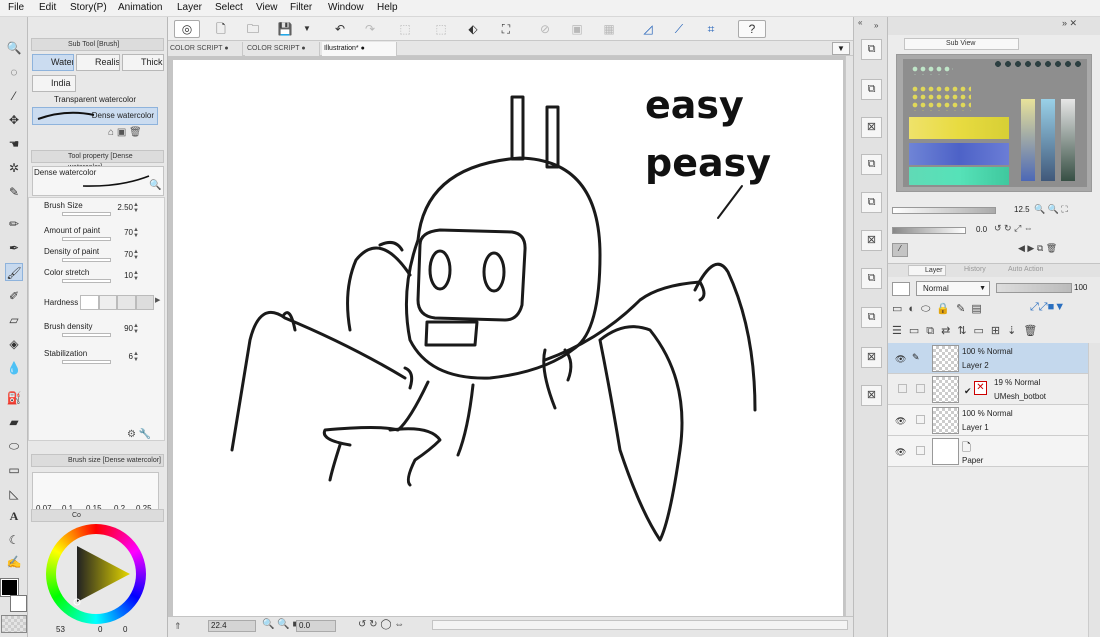  What do you see at coordinates (711, 29) in the screenshot?
I see `snap-grid-icon: ⌗` at bounding box center [711, 29].